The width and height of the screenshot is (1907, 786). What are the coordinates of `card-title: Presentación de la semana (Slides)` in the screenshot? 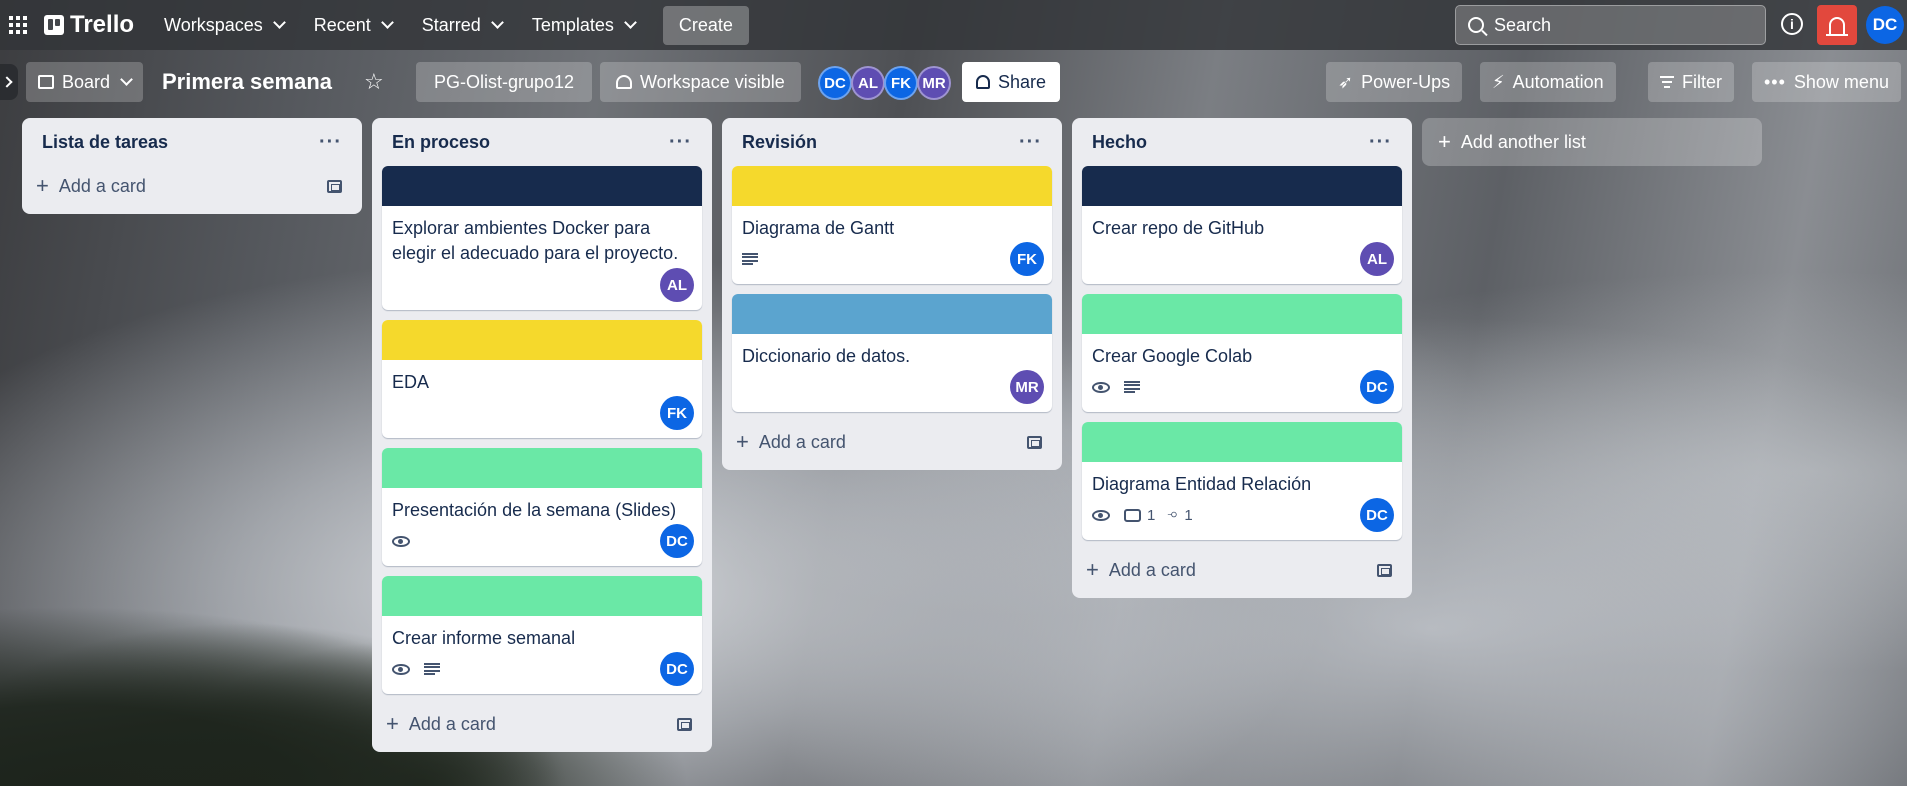 It's located at (534, 510).